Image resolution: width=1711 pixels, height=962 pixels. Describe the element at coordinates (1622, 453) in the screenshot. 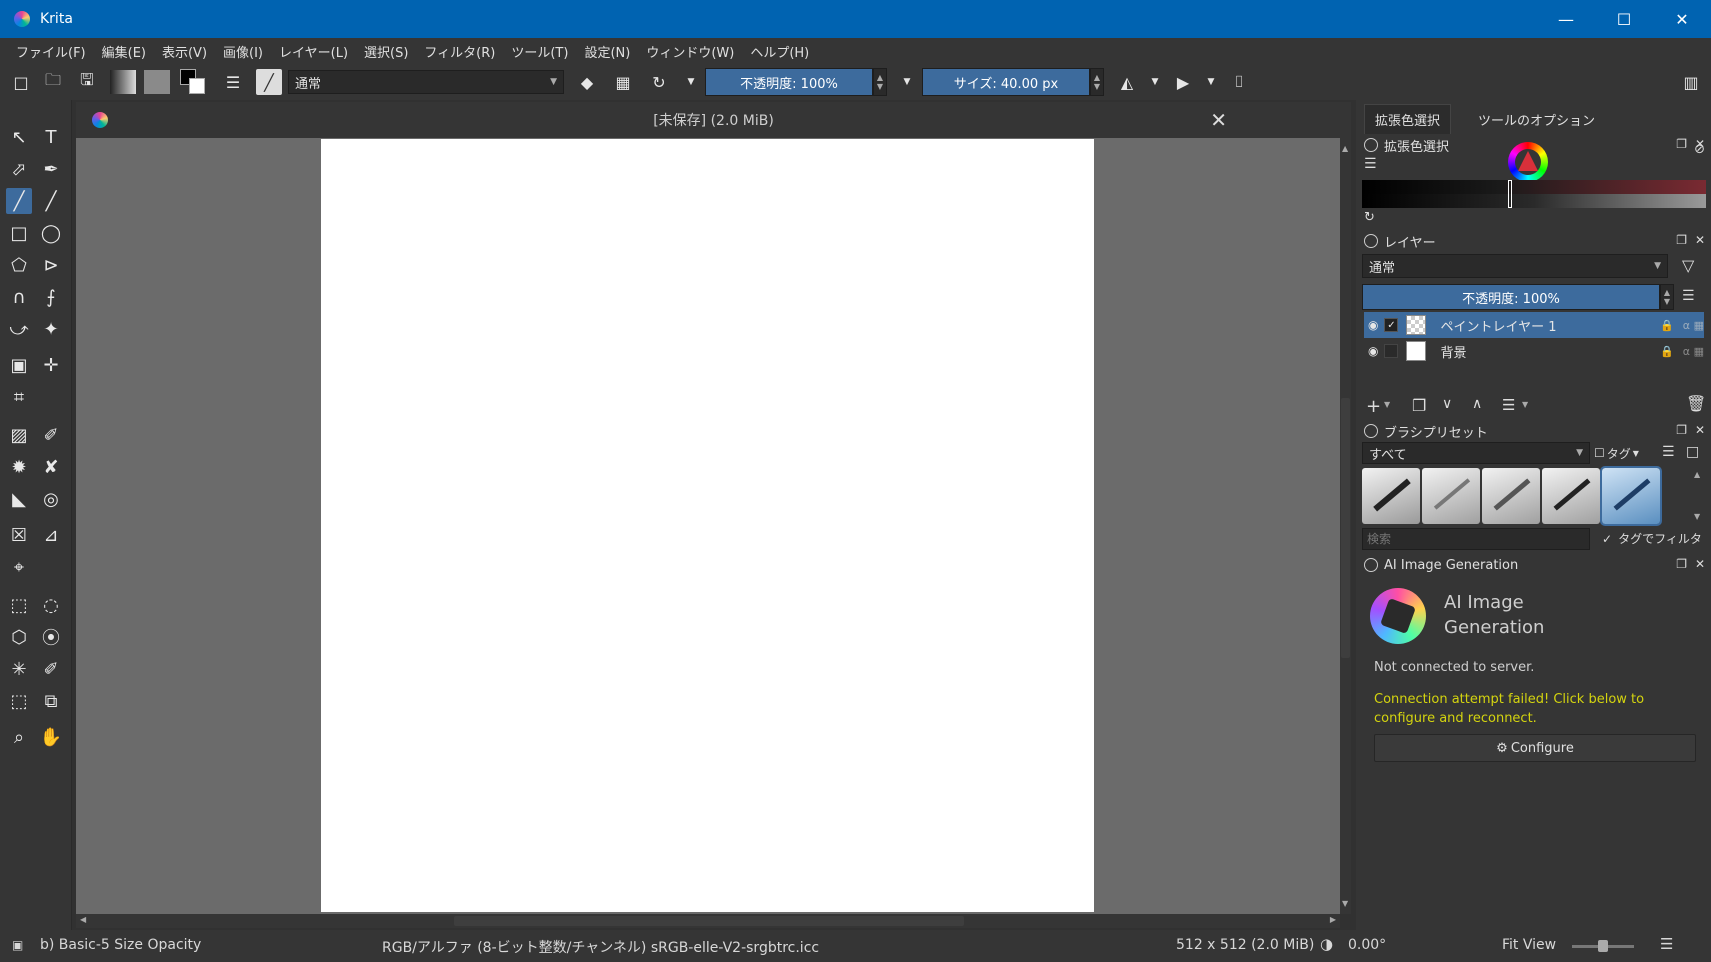

I see `tag-button: ☐ タグ ▼` at that location.